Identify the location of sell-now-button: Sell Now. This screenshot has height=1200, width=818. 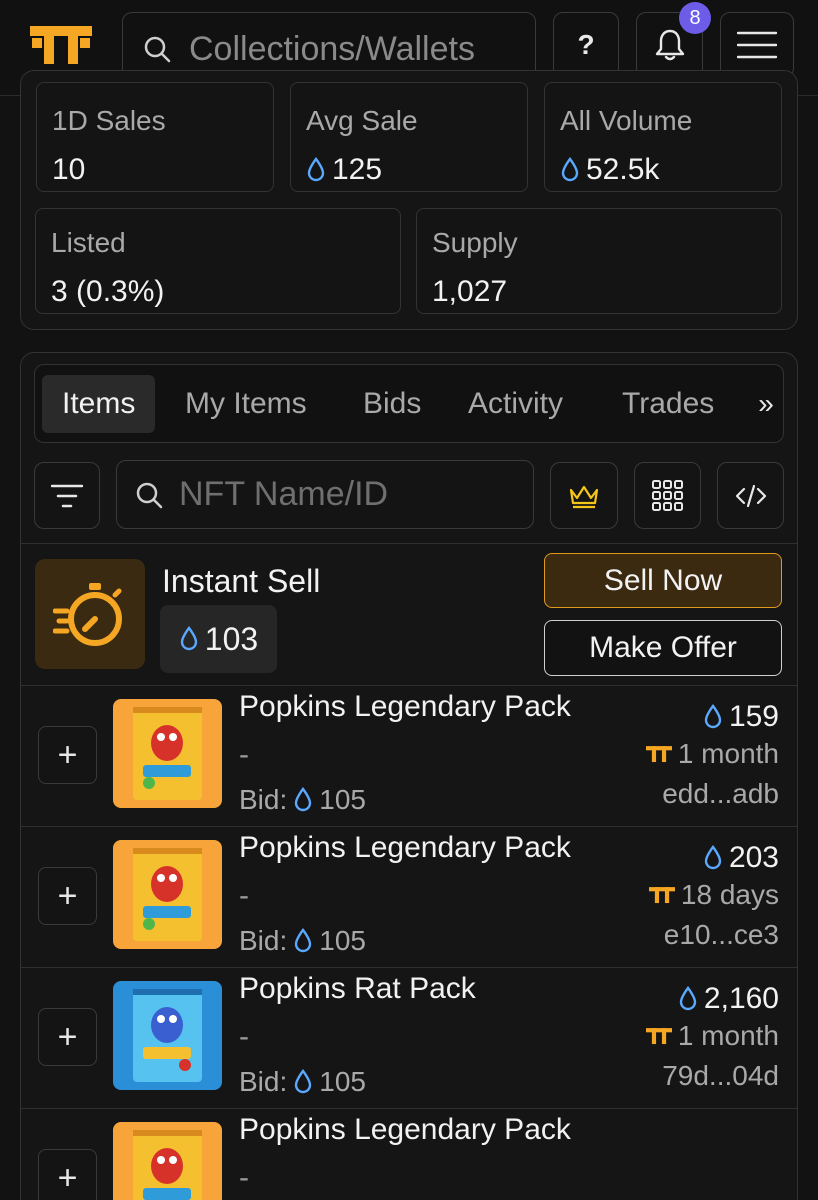
(663, 580).